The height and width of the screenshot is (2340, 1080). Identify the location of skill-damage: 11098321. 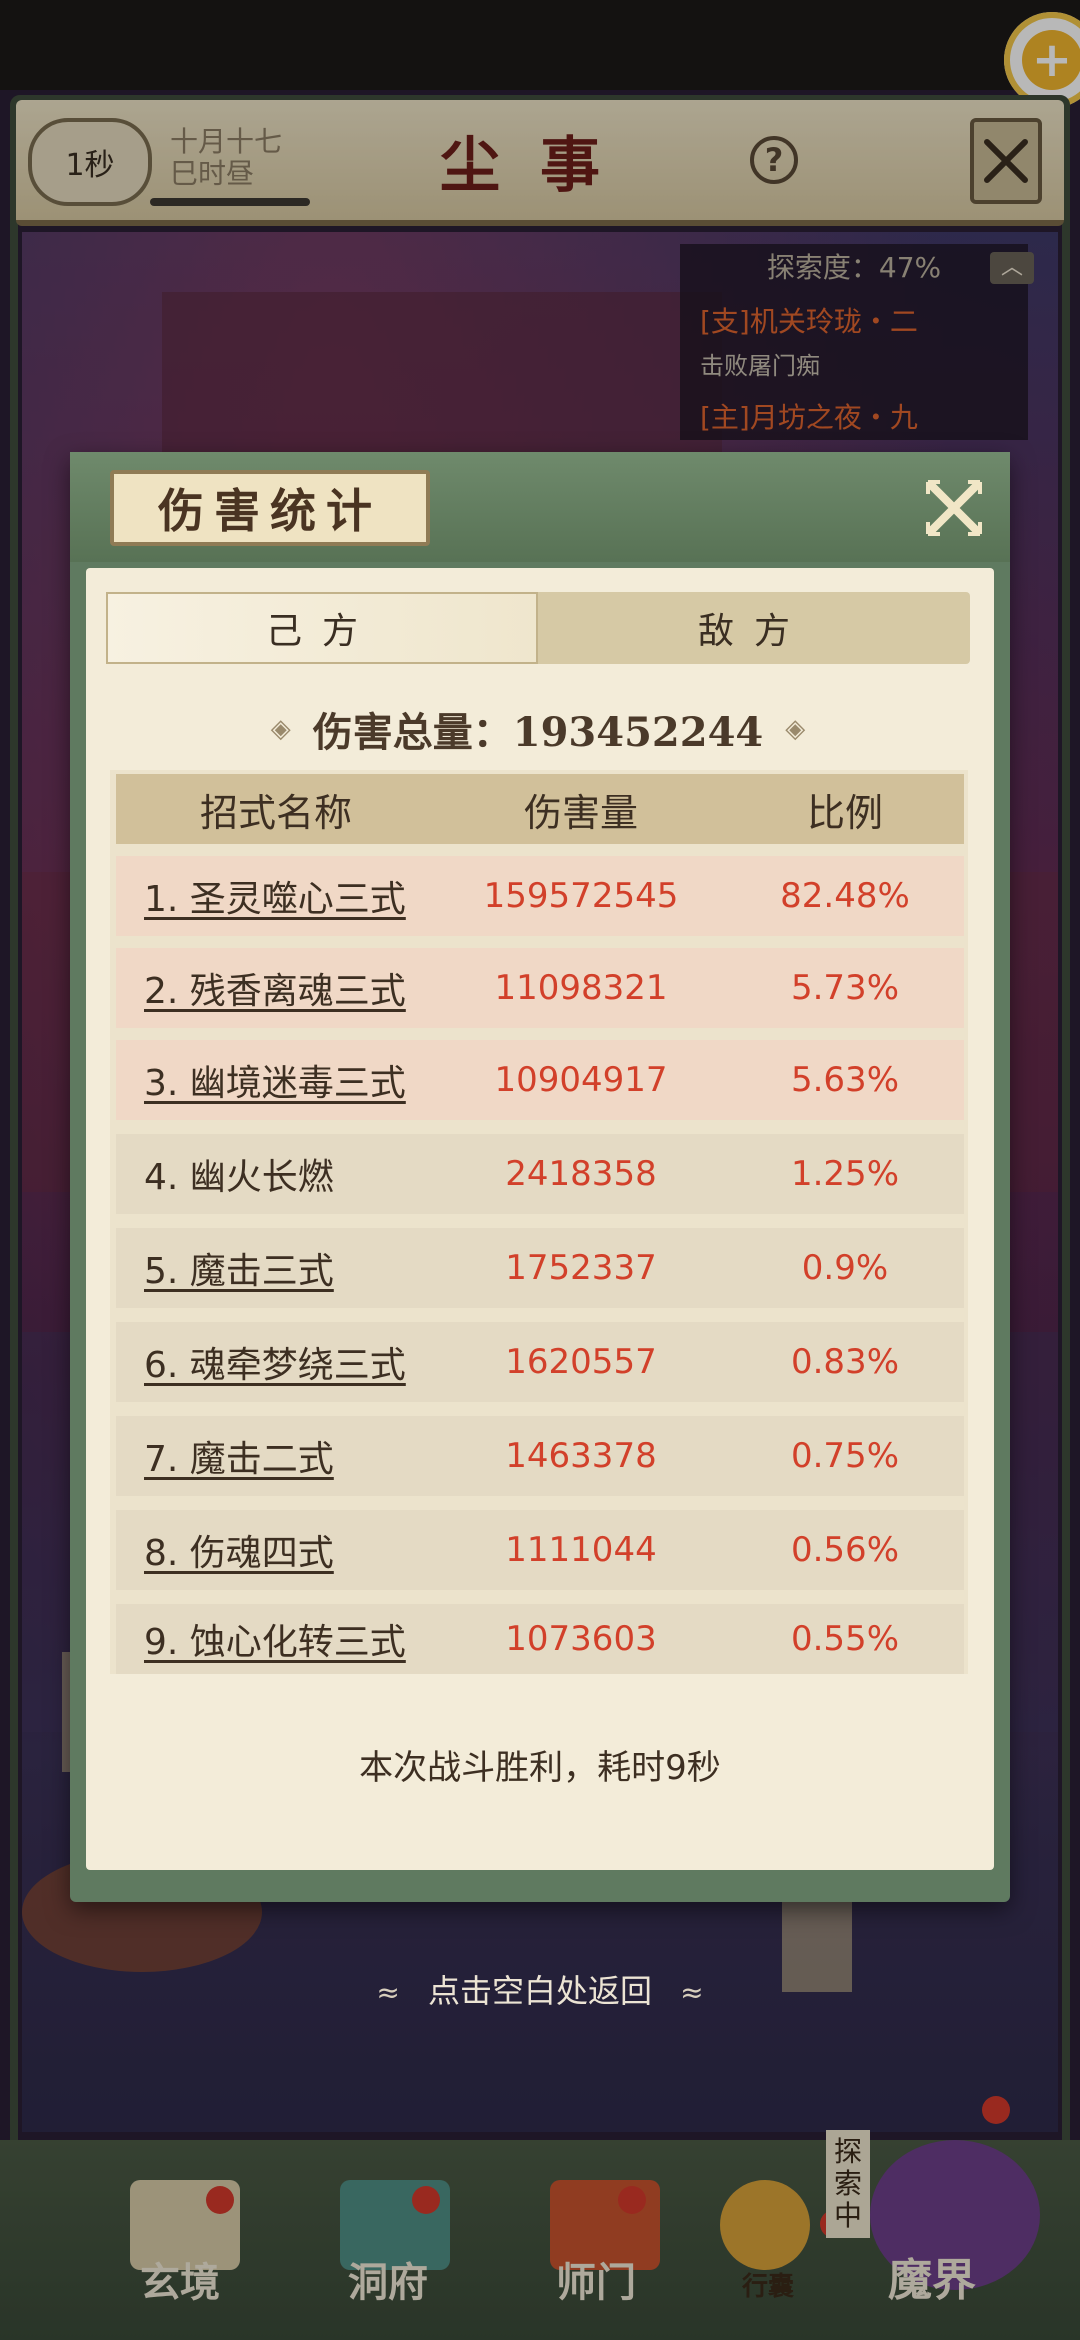
(581, 988).